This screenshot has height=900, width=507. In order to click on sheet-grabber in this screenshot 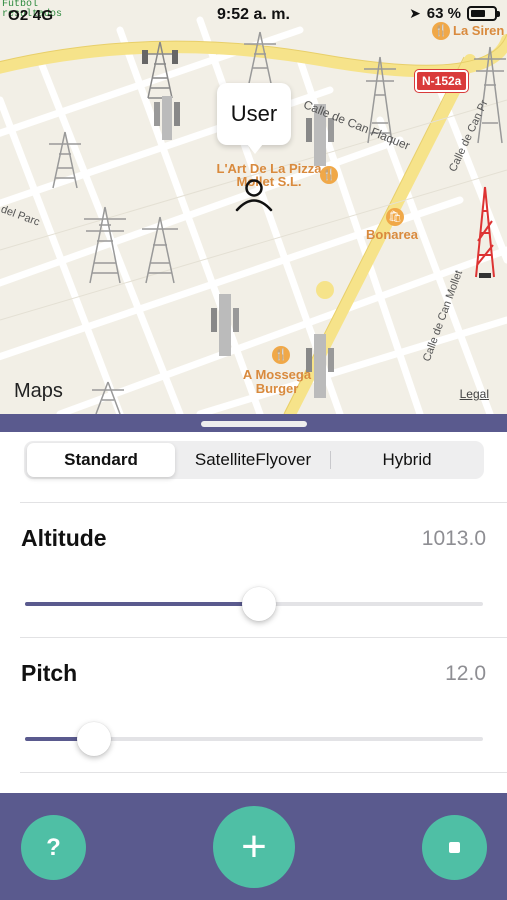, I will do `click(254, 424)`.